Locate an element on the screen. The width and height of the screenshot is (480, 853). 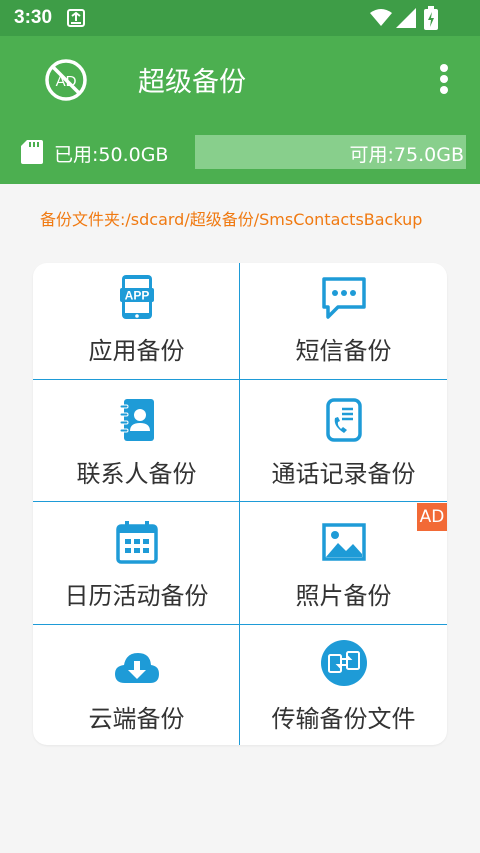
contacts-icon is located at coordinates (137, 420).